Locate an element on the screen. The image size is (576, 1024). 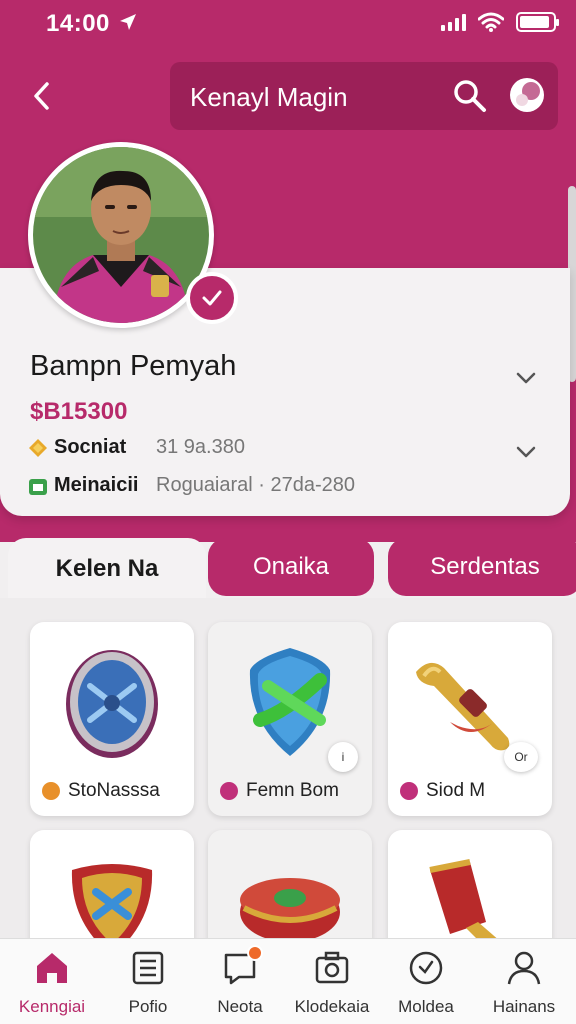
info-value: 31 9a.380 is located at coordinates (200, 447).